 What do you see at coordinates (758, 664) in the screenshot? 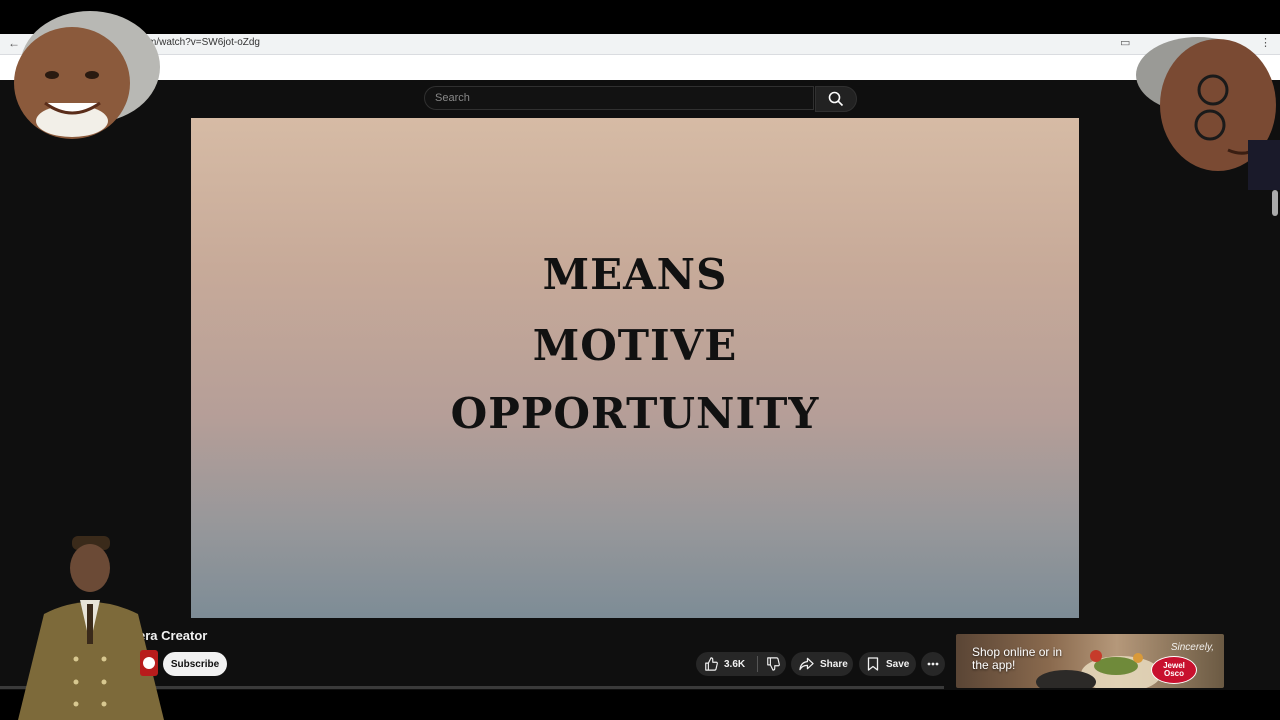
I see `like-divider` at bounding box center [758, 664].